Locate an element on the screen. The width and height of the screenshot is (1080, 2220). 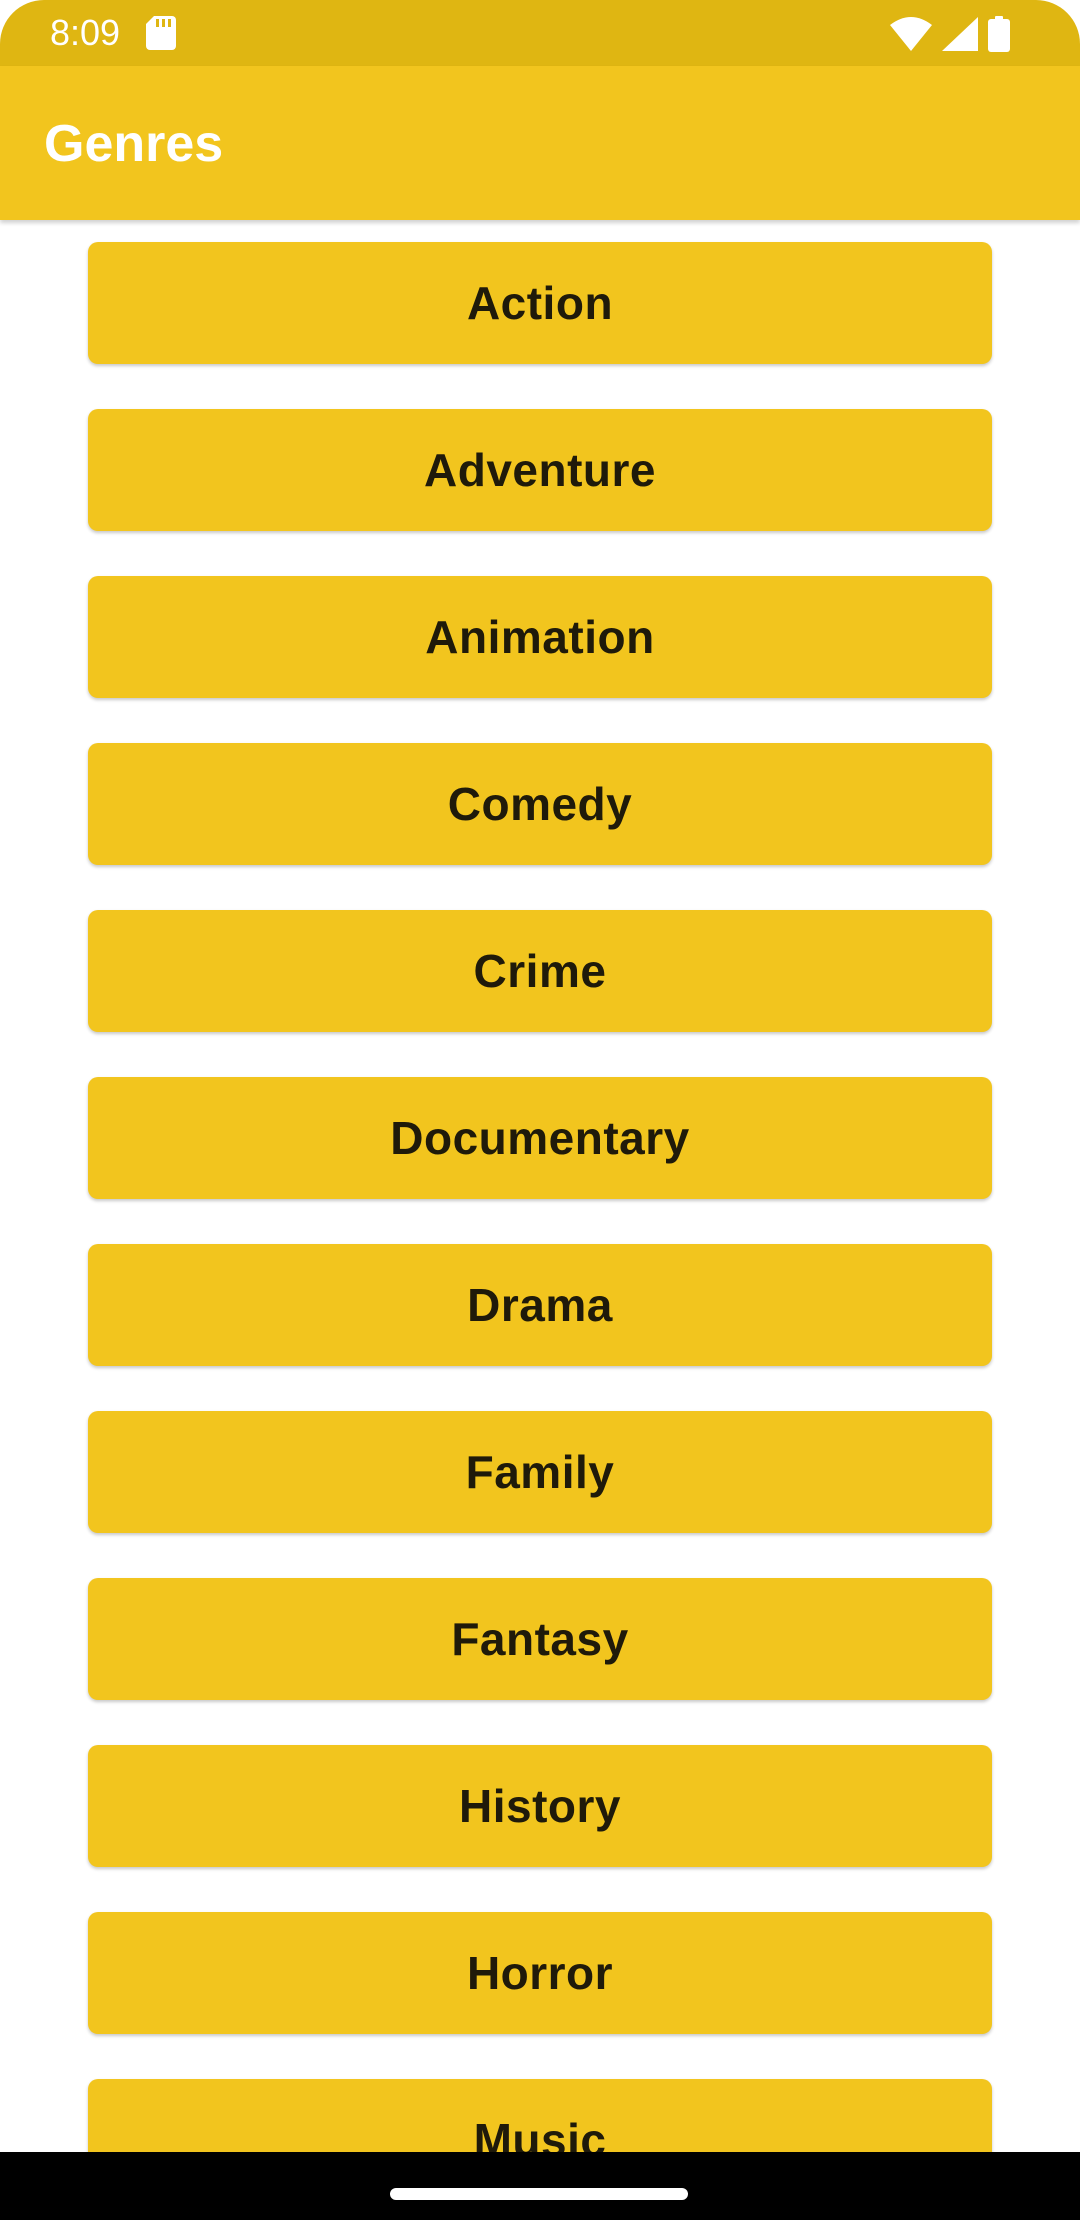
status-time: 8:09 is located at coordinates (85, 32).